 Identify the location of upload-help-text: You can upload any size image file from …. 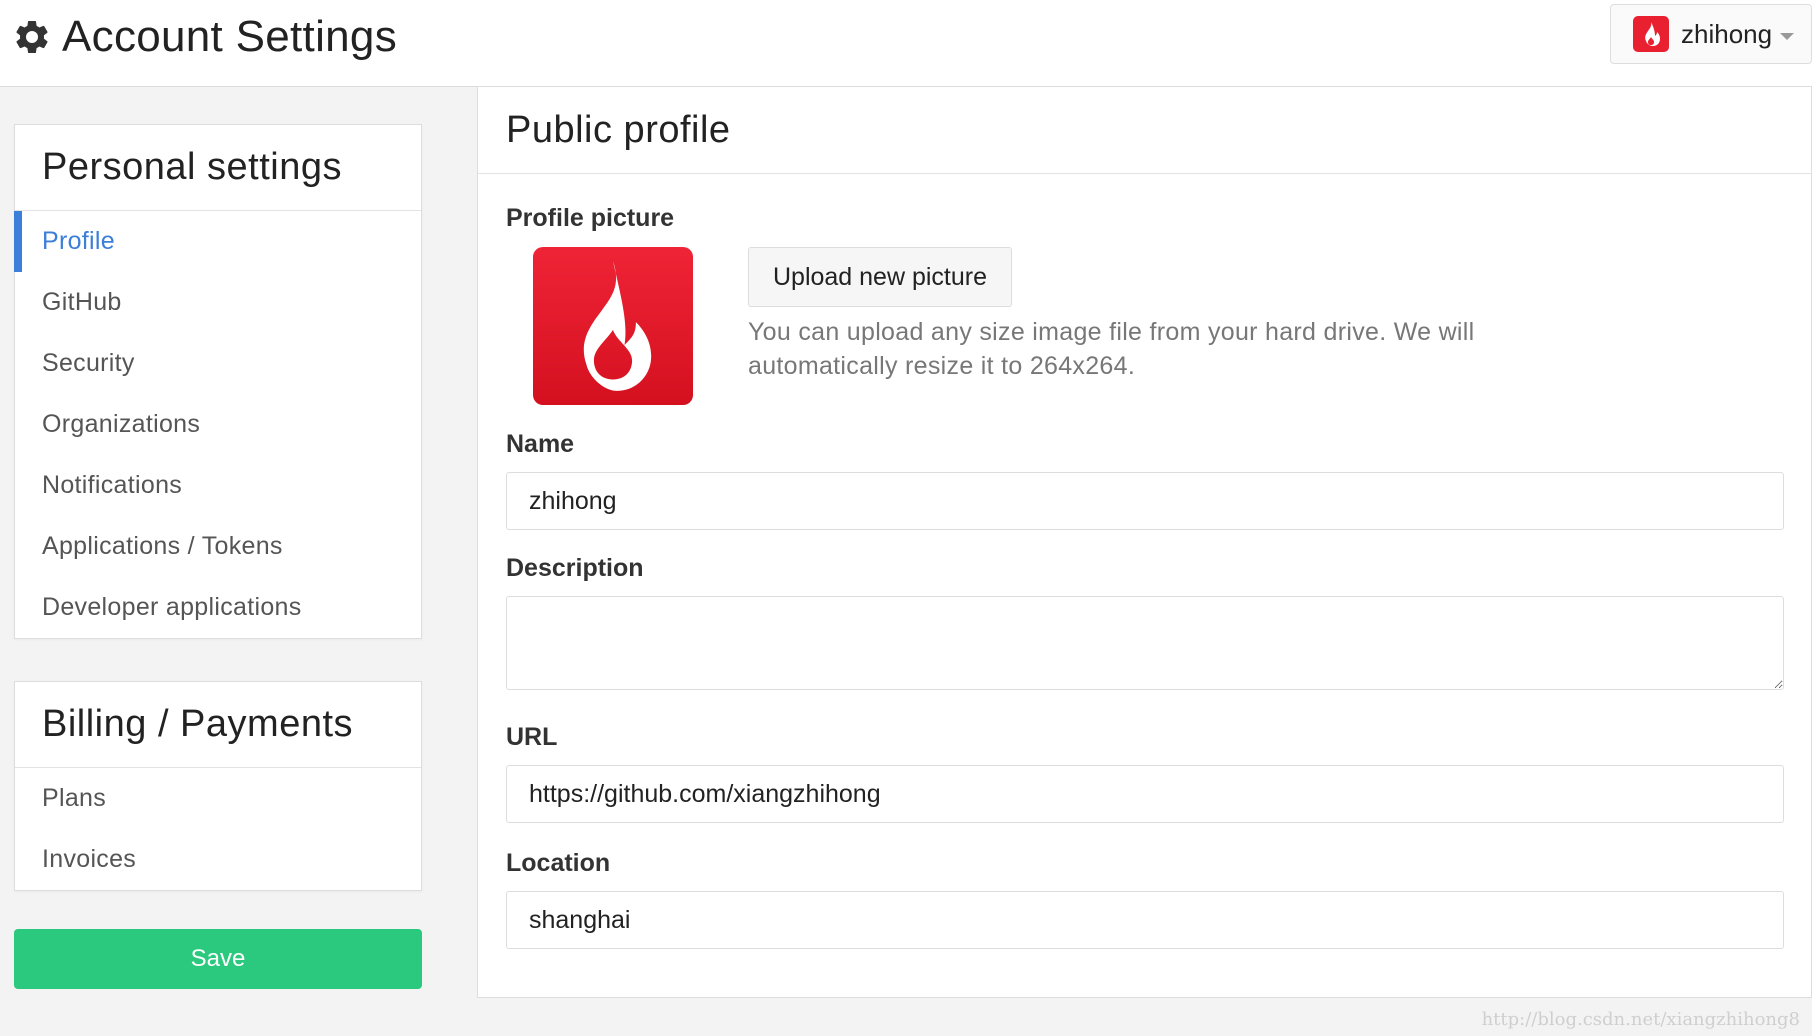
(1111, 349).